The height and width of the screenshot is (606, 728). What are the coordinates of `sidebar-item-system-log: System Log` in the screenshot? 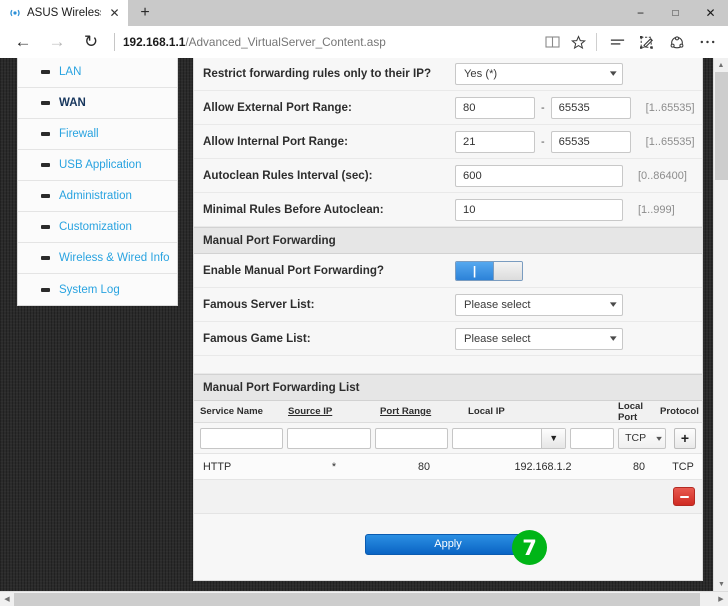 It's located at (97, 289).